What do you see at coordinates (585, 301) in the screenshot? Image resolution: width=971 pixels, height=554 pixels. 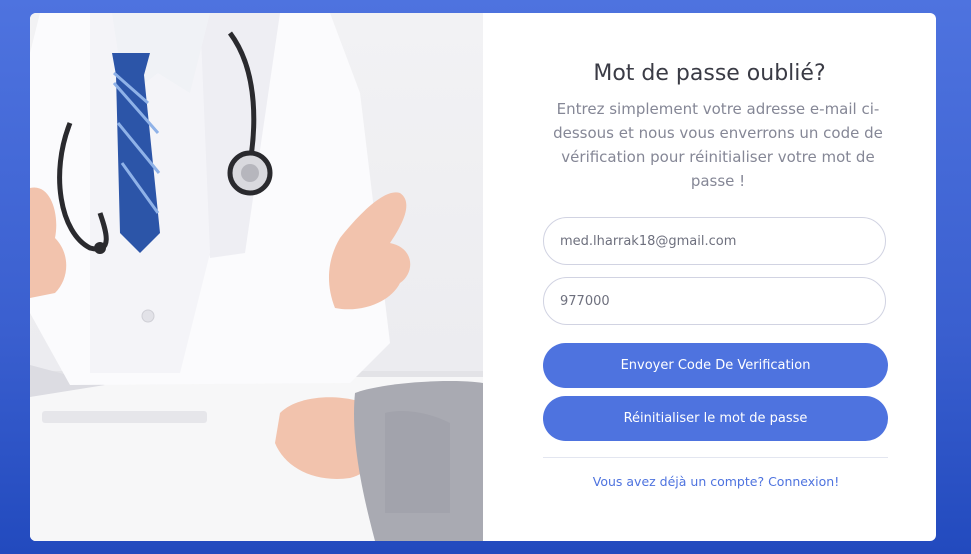 I see `verification-code-value: 977000` at bounding box center [585, 301].